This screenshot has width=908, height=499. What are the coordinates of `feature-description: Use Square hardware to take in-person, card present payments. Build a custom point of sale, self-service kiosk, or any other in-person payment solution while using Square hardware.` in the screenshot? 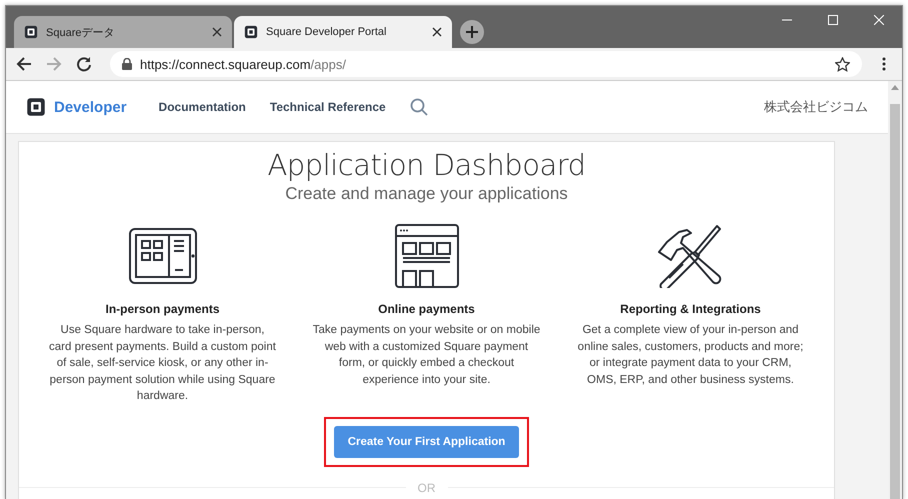 It's located at (162, 363).